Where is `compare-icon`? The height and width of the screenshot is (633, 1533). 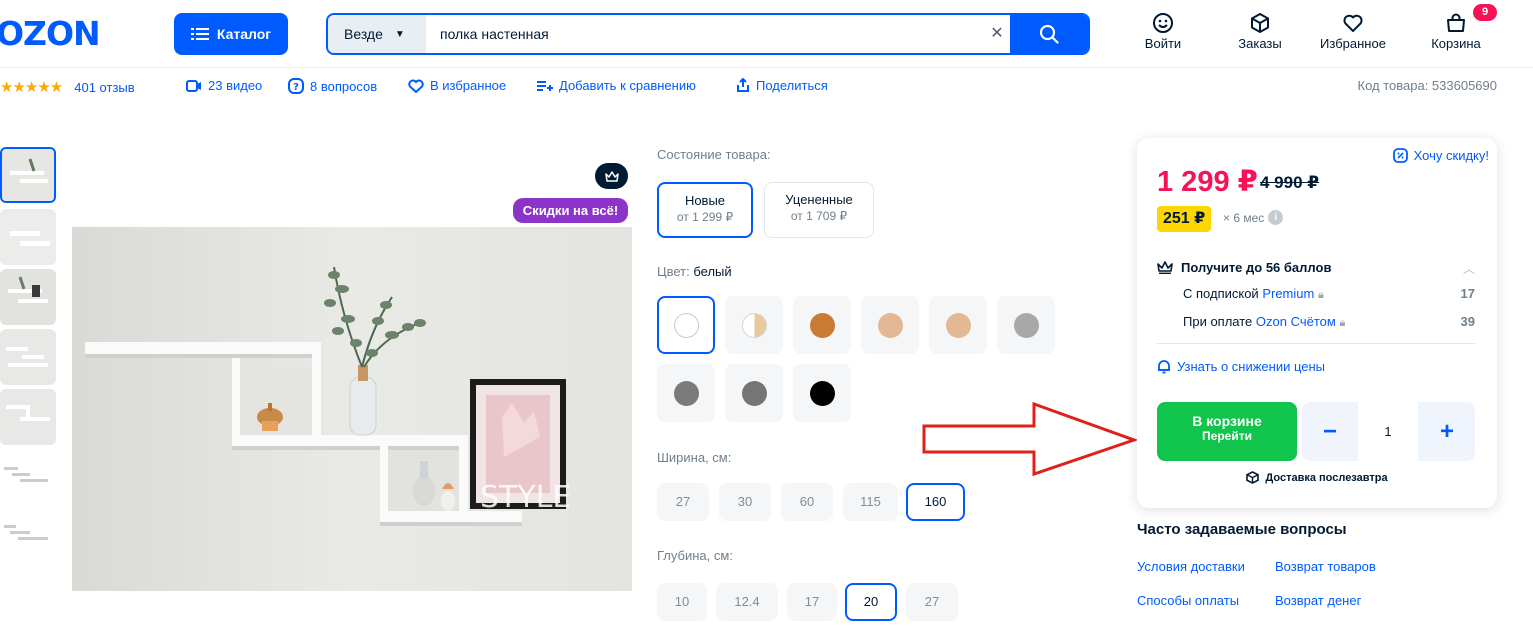
compare-icon is located at coordinates (545, 85).